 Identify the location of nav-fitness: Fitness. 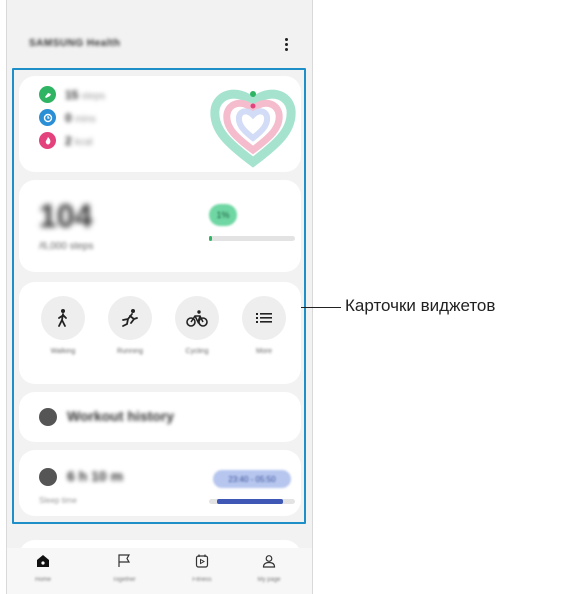
(202, 567).